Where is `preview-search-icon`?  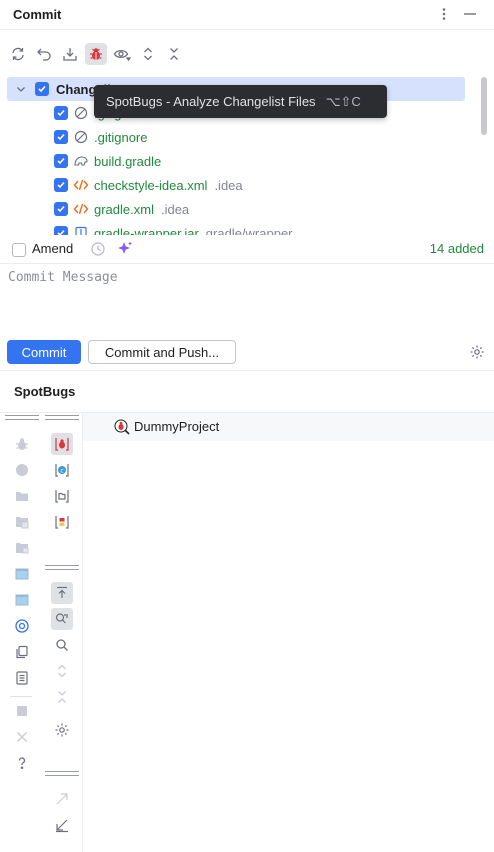 preview-search-icon is located at coordinates (62, 619).